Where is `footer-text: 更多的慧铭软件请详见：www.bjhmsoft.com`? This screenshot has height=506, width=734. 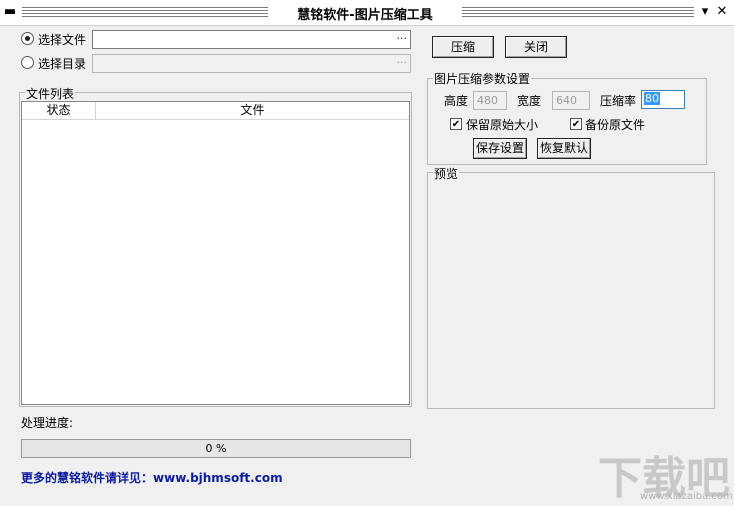
footer-text: 更多的慧铭软件请详见：www.bjhmsoft.com is located at coordinates (152, 477).